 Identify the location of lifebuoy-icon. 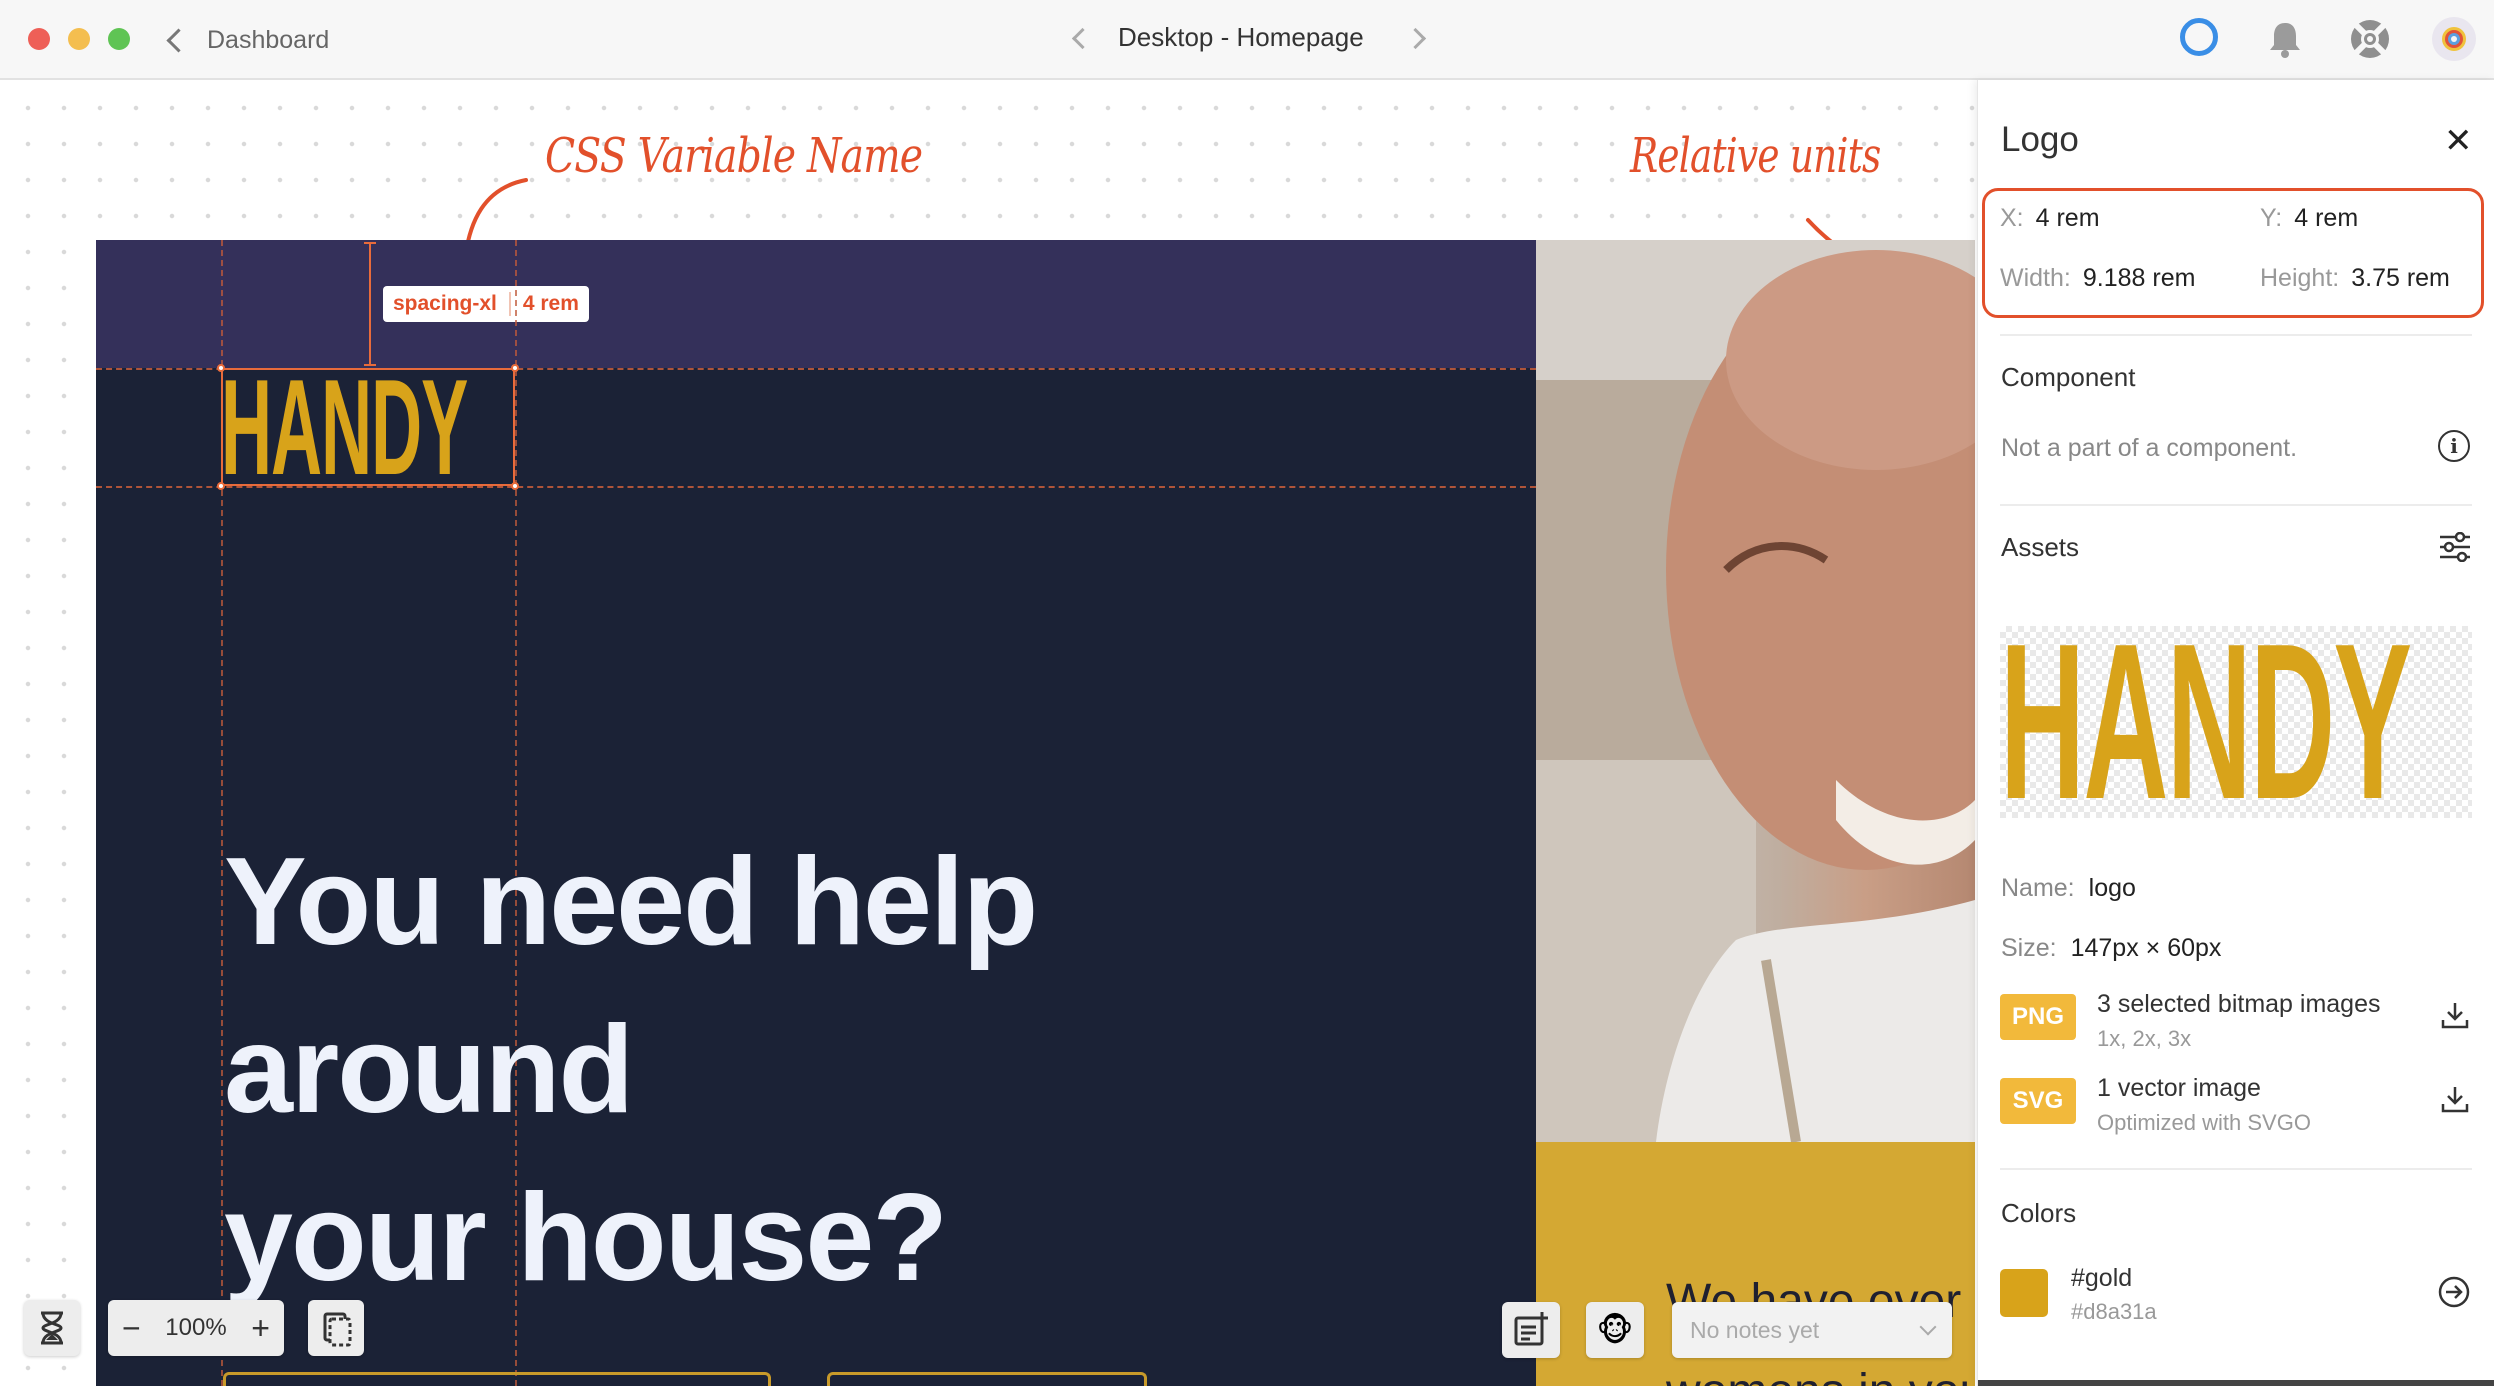
(2370, 39).